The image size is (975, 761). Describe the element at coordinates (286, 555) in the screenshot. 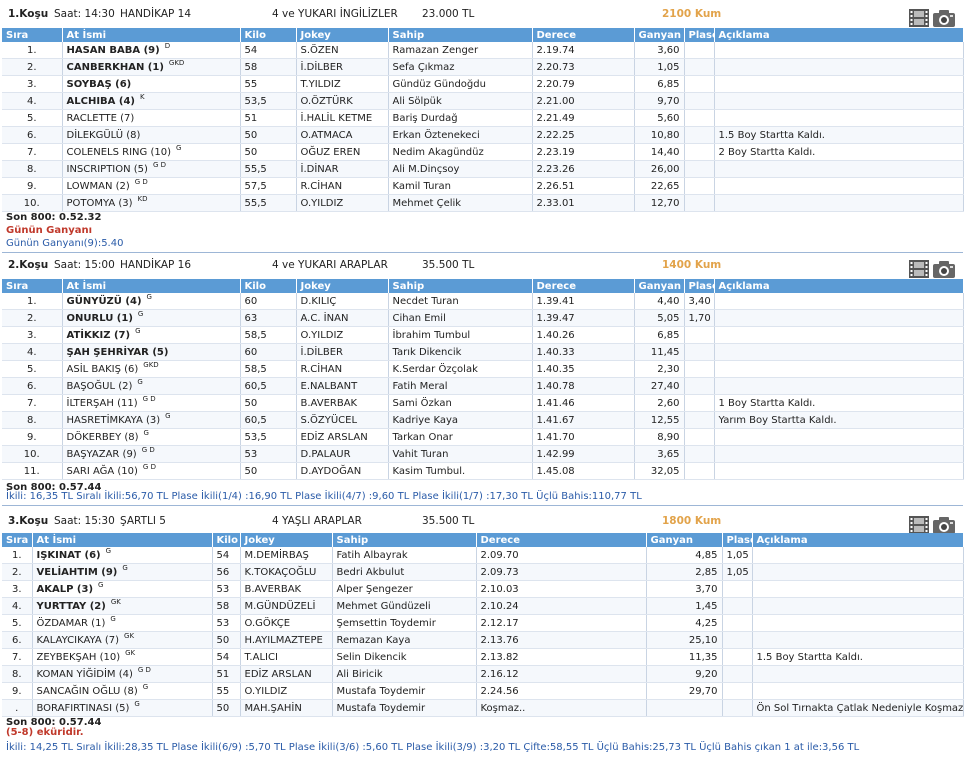

I see `jockey: M.DEMİRBAŞ` at that location.